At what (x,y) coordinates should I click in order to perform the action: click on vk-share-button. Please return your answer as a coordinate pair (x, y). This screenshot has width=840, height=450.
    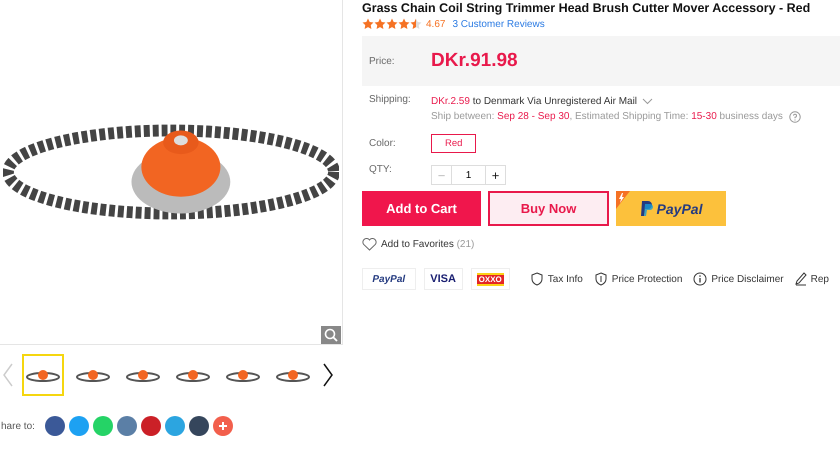
    Looking at the image, I should click on (126, 426).